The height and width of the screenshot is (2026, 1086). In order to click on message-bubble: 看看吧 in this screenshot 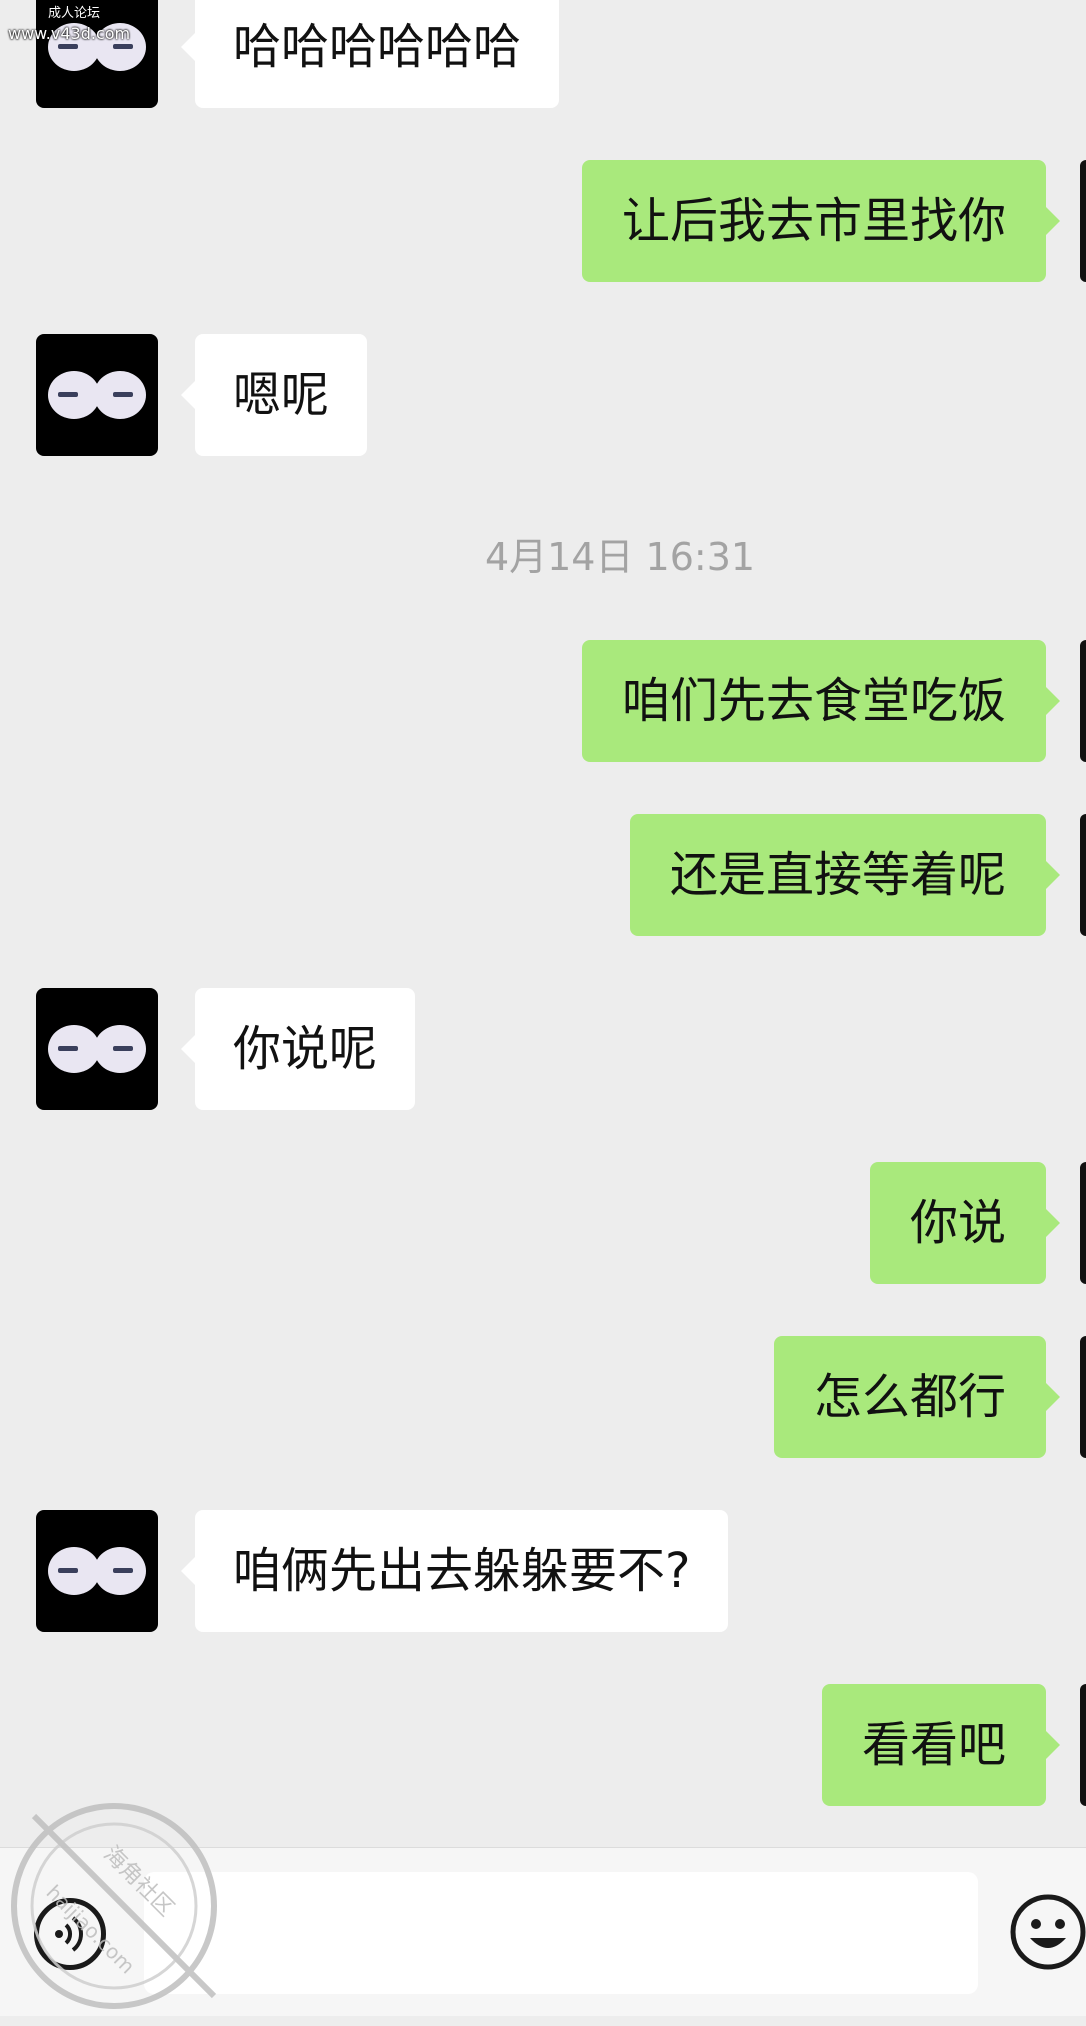, I will do `click(941, 1745)`.